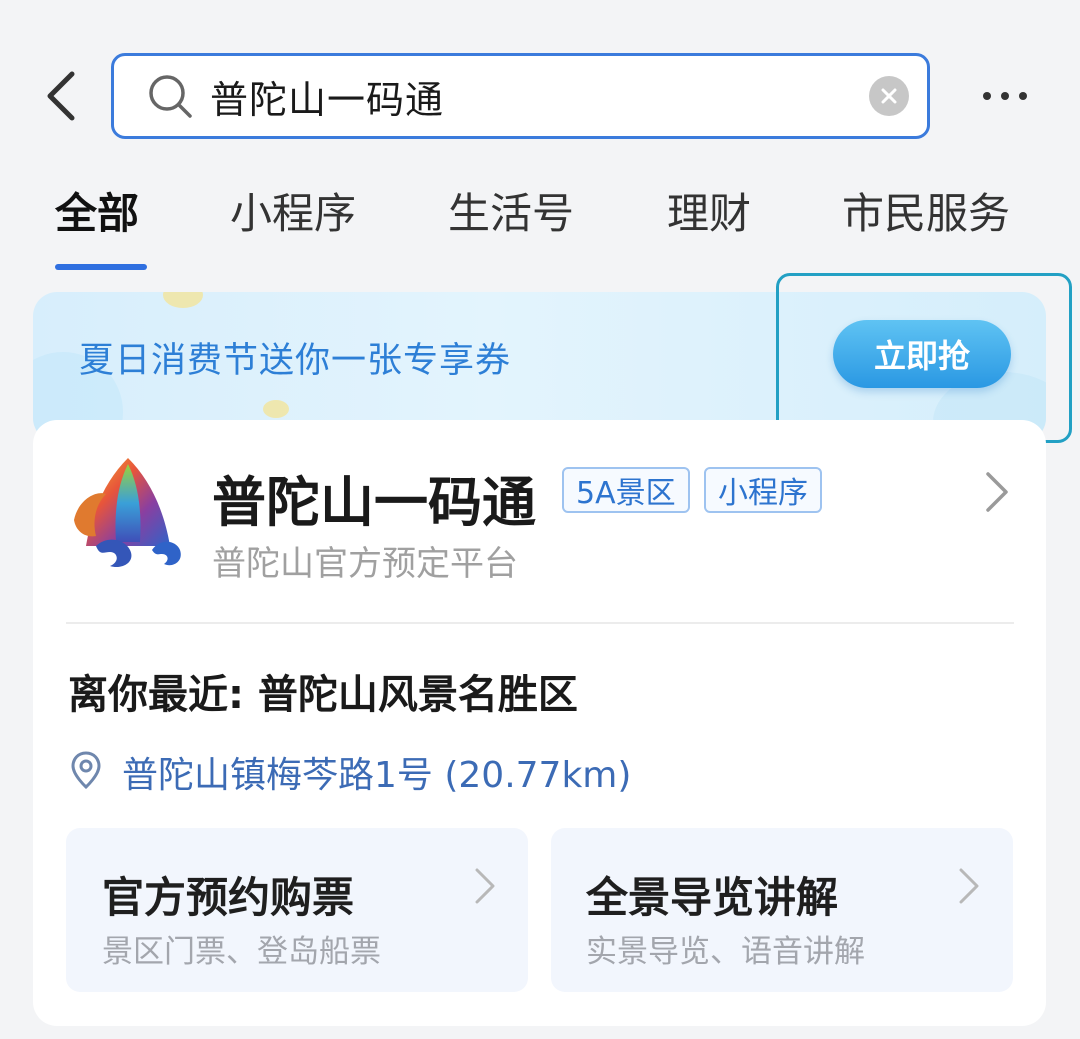 Image resolution: width=1080 pixels, height=1039 pixels. I want to click on close-icon, so click(889, 96).